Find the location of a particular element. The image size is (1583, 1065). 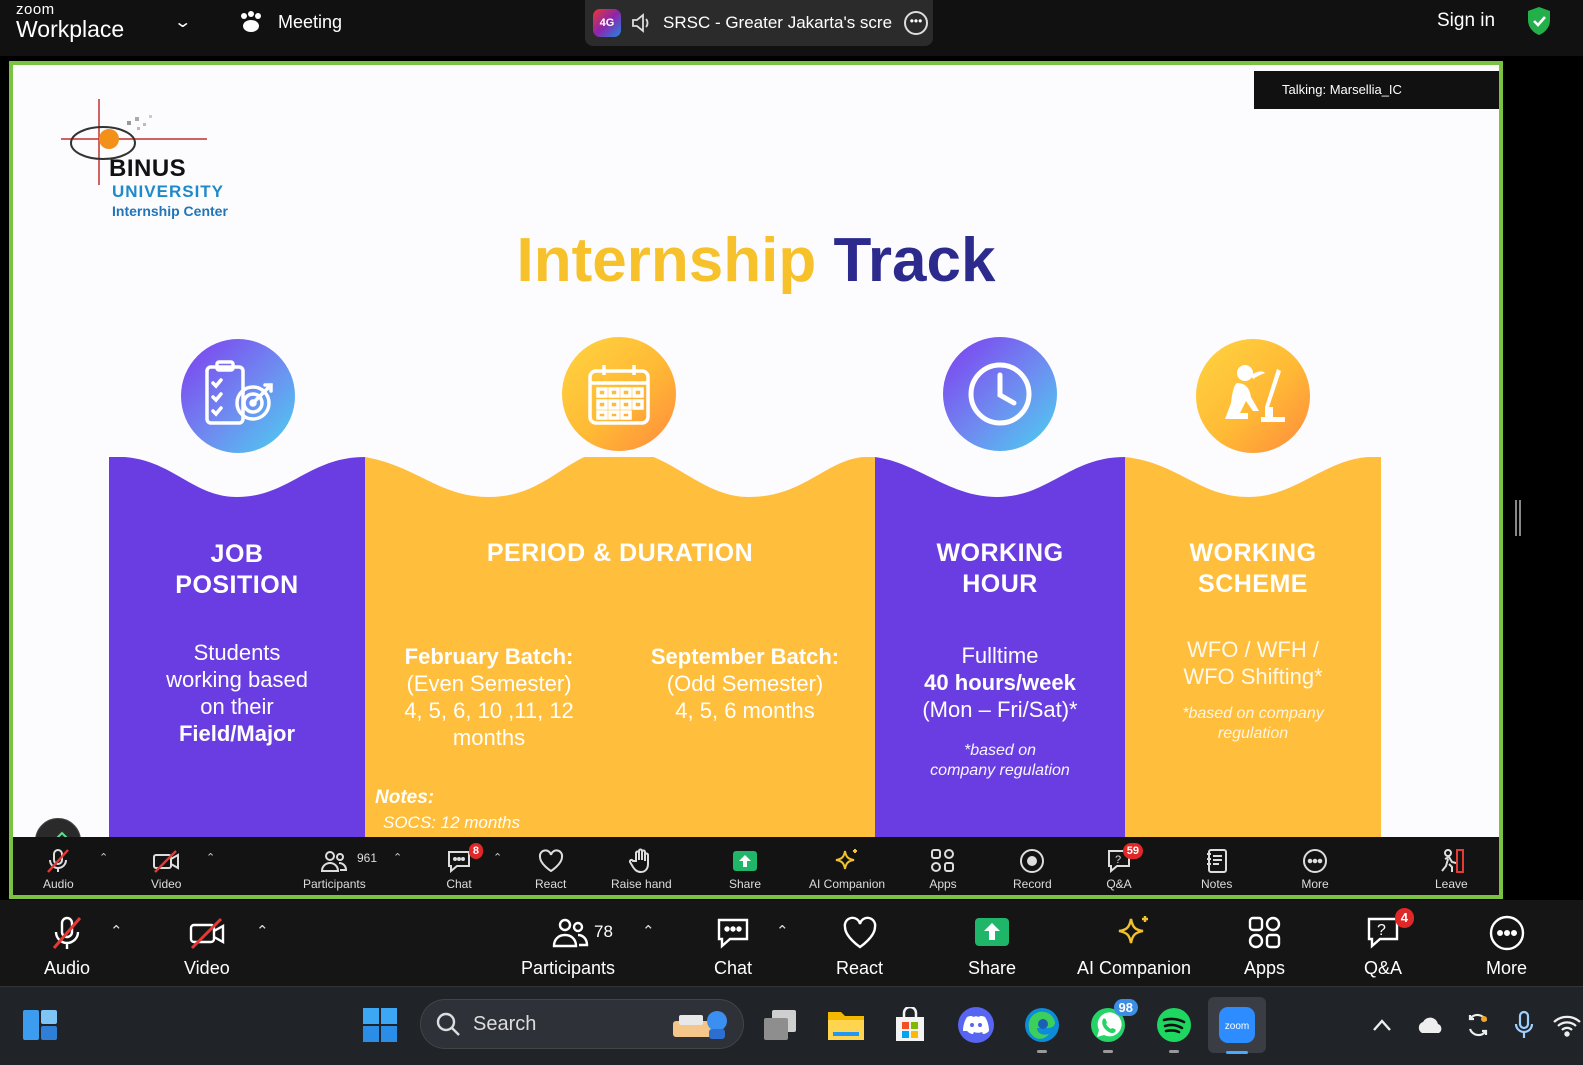

react-label: React is located at coordinates (860, 968).